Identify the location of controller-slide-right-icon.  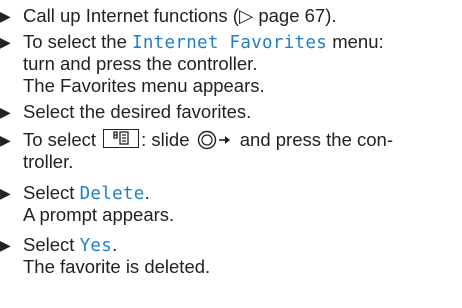
(215, 142).